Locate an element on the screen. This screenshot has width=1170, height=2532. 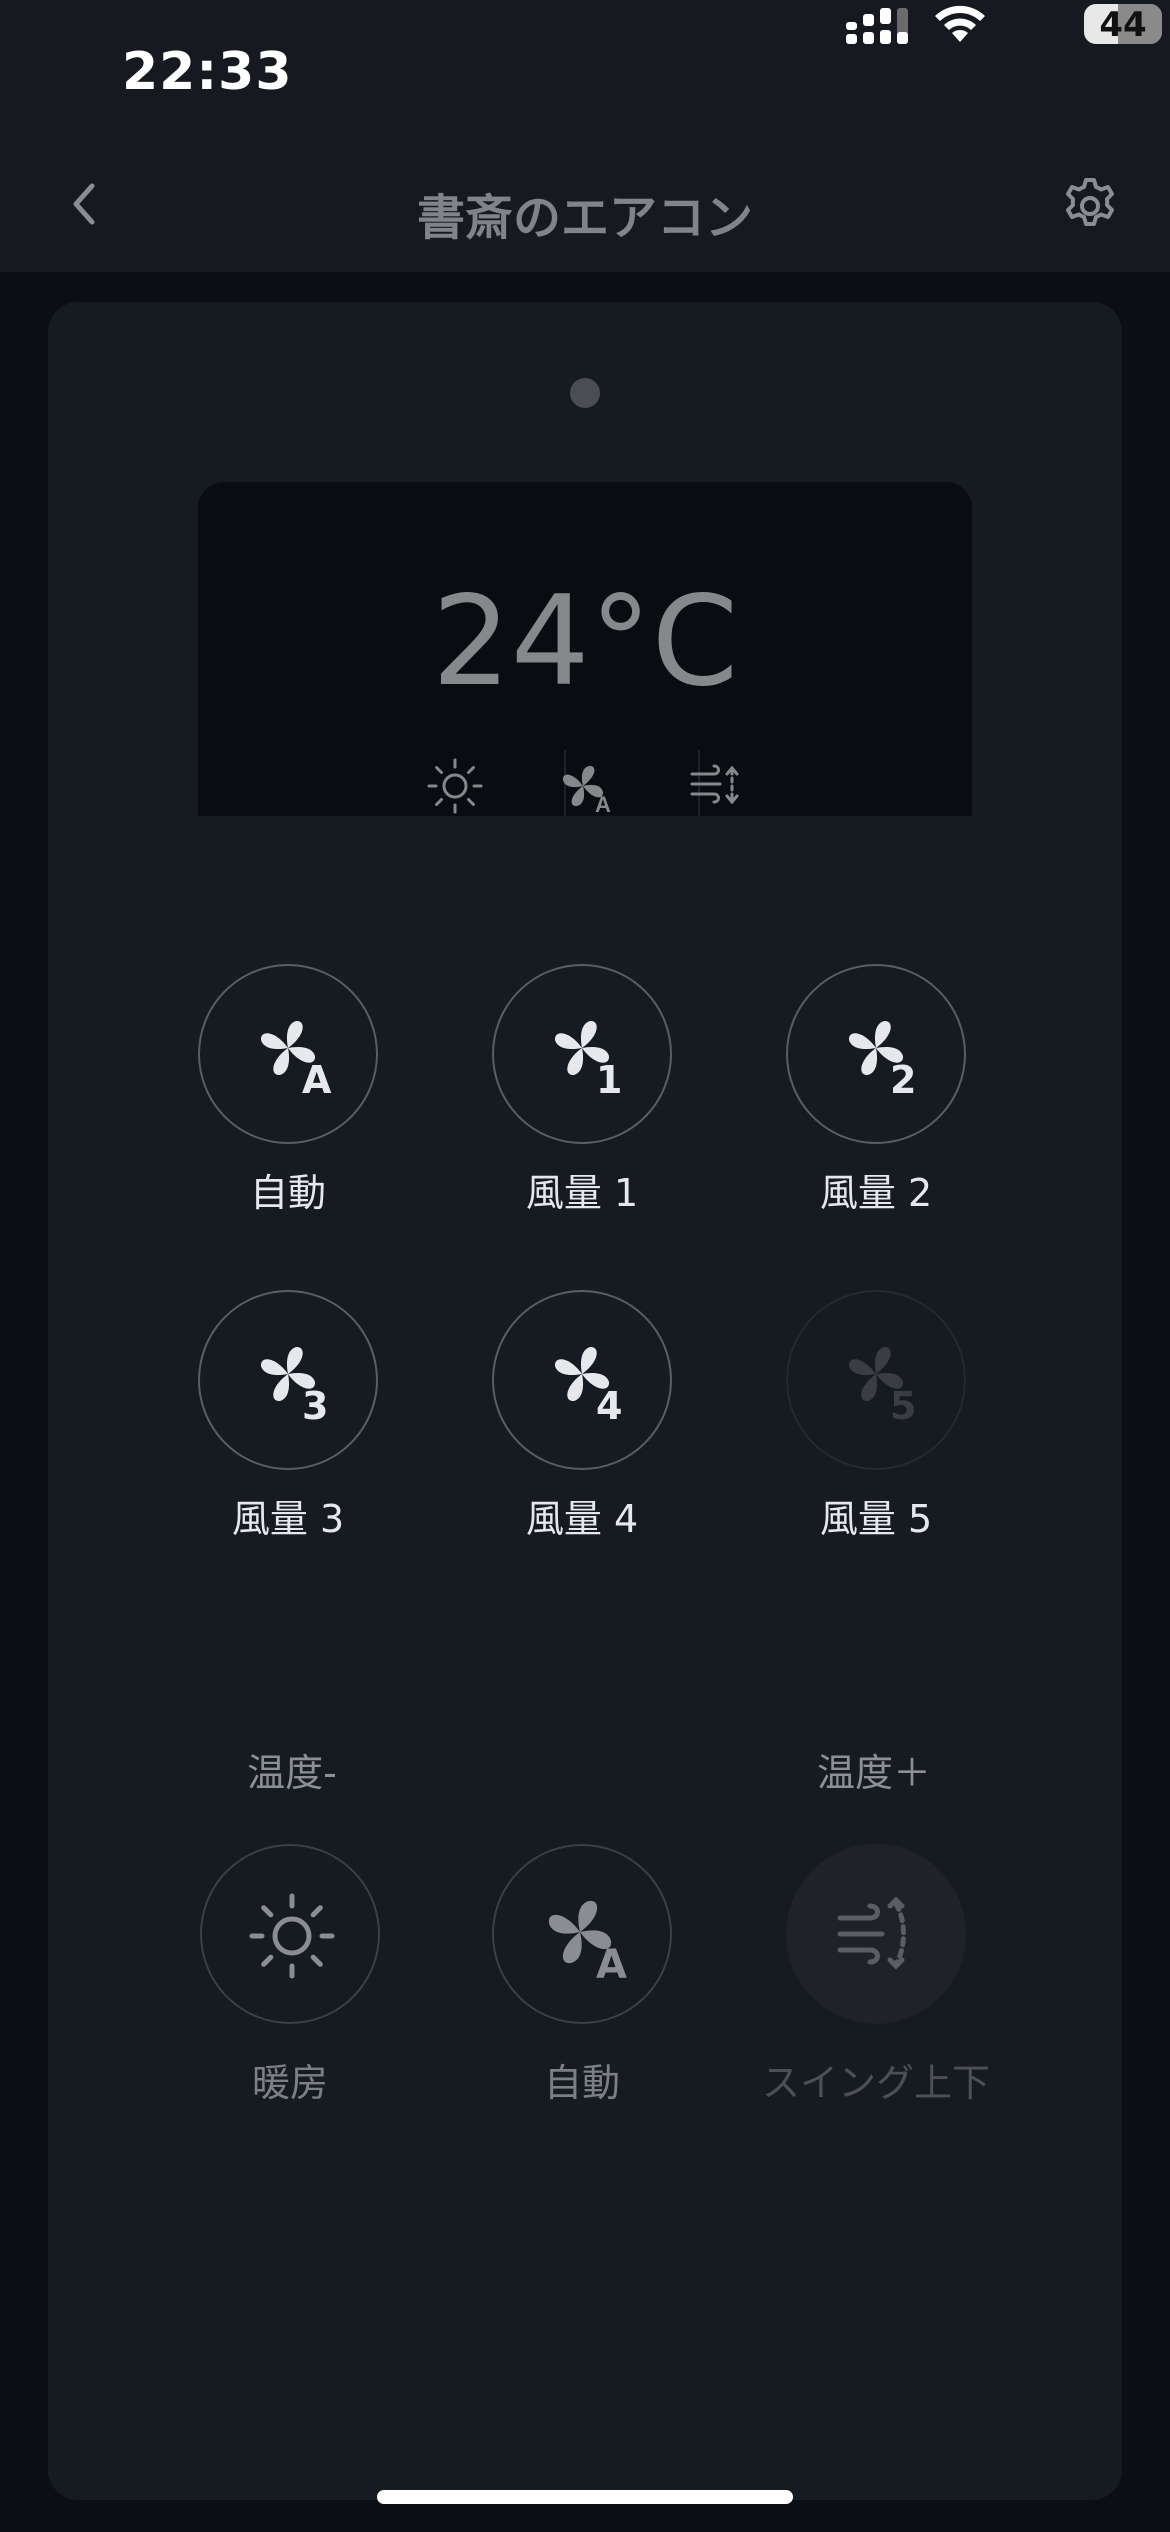
swing-button is located at coordinates (876, 1934).